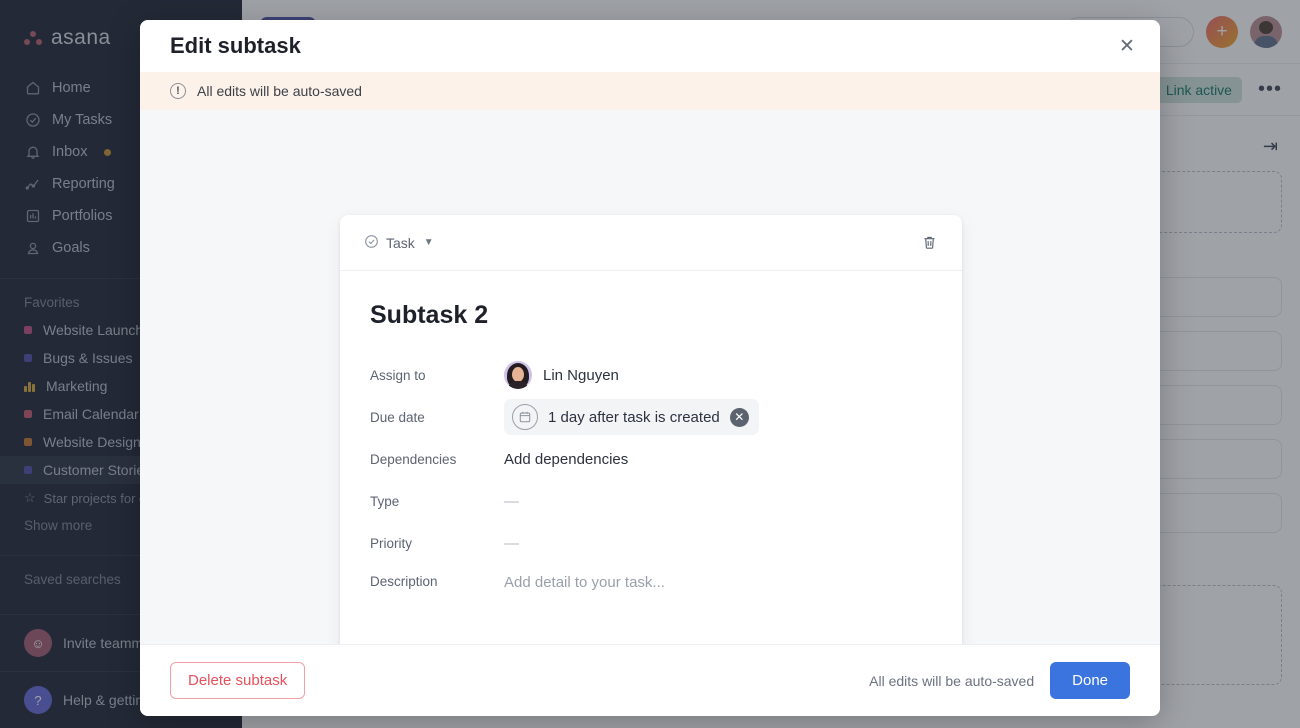 The height and width of the screenshot is (728, 1300). I want to click on due-date-value: 1 day after task is created ✕, so click(631, 417).